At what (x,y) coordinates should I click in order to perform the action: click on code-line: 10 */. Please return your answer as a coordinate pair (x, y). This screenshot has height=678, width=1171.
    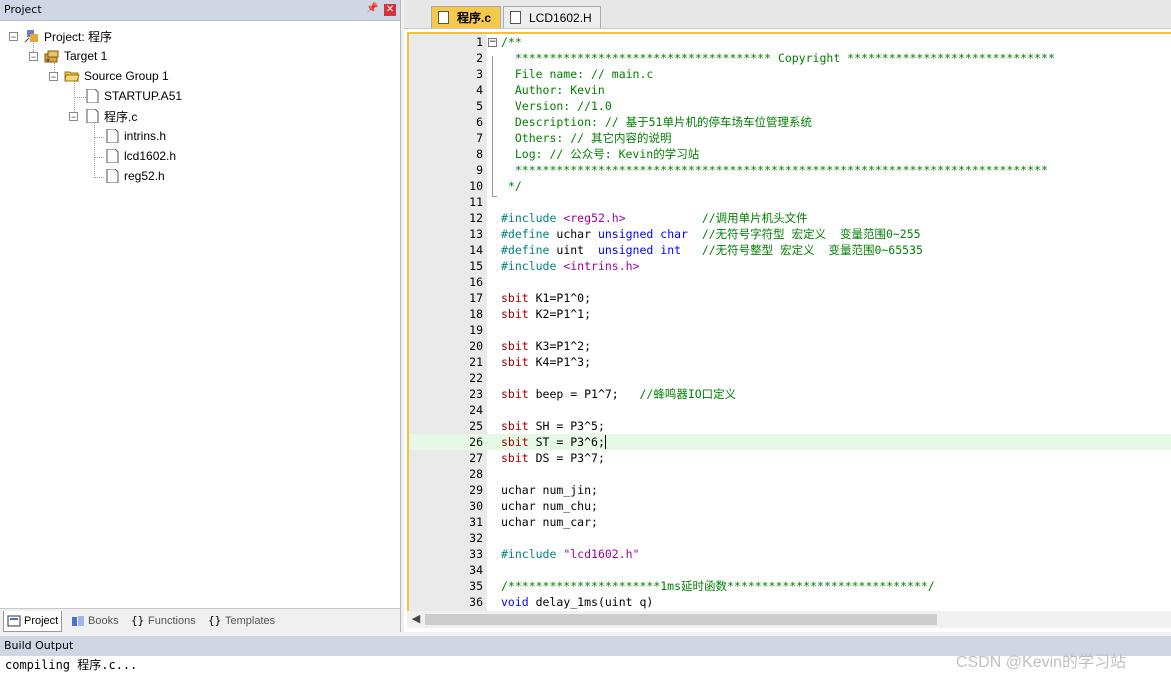
    Looking at the image, I should click on (790, 186).